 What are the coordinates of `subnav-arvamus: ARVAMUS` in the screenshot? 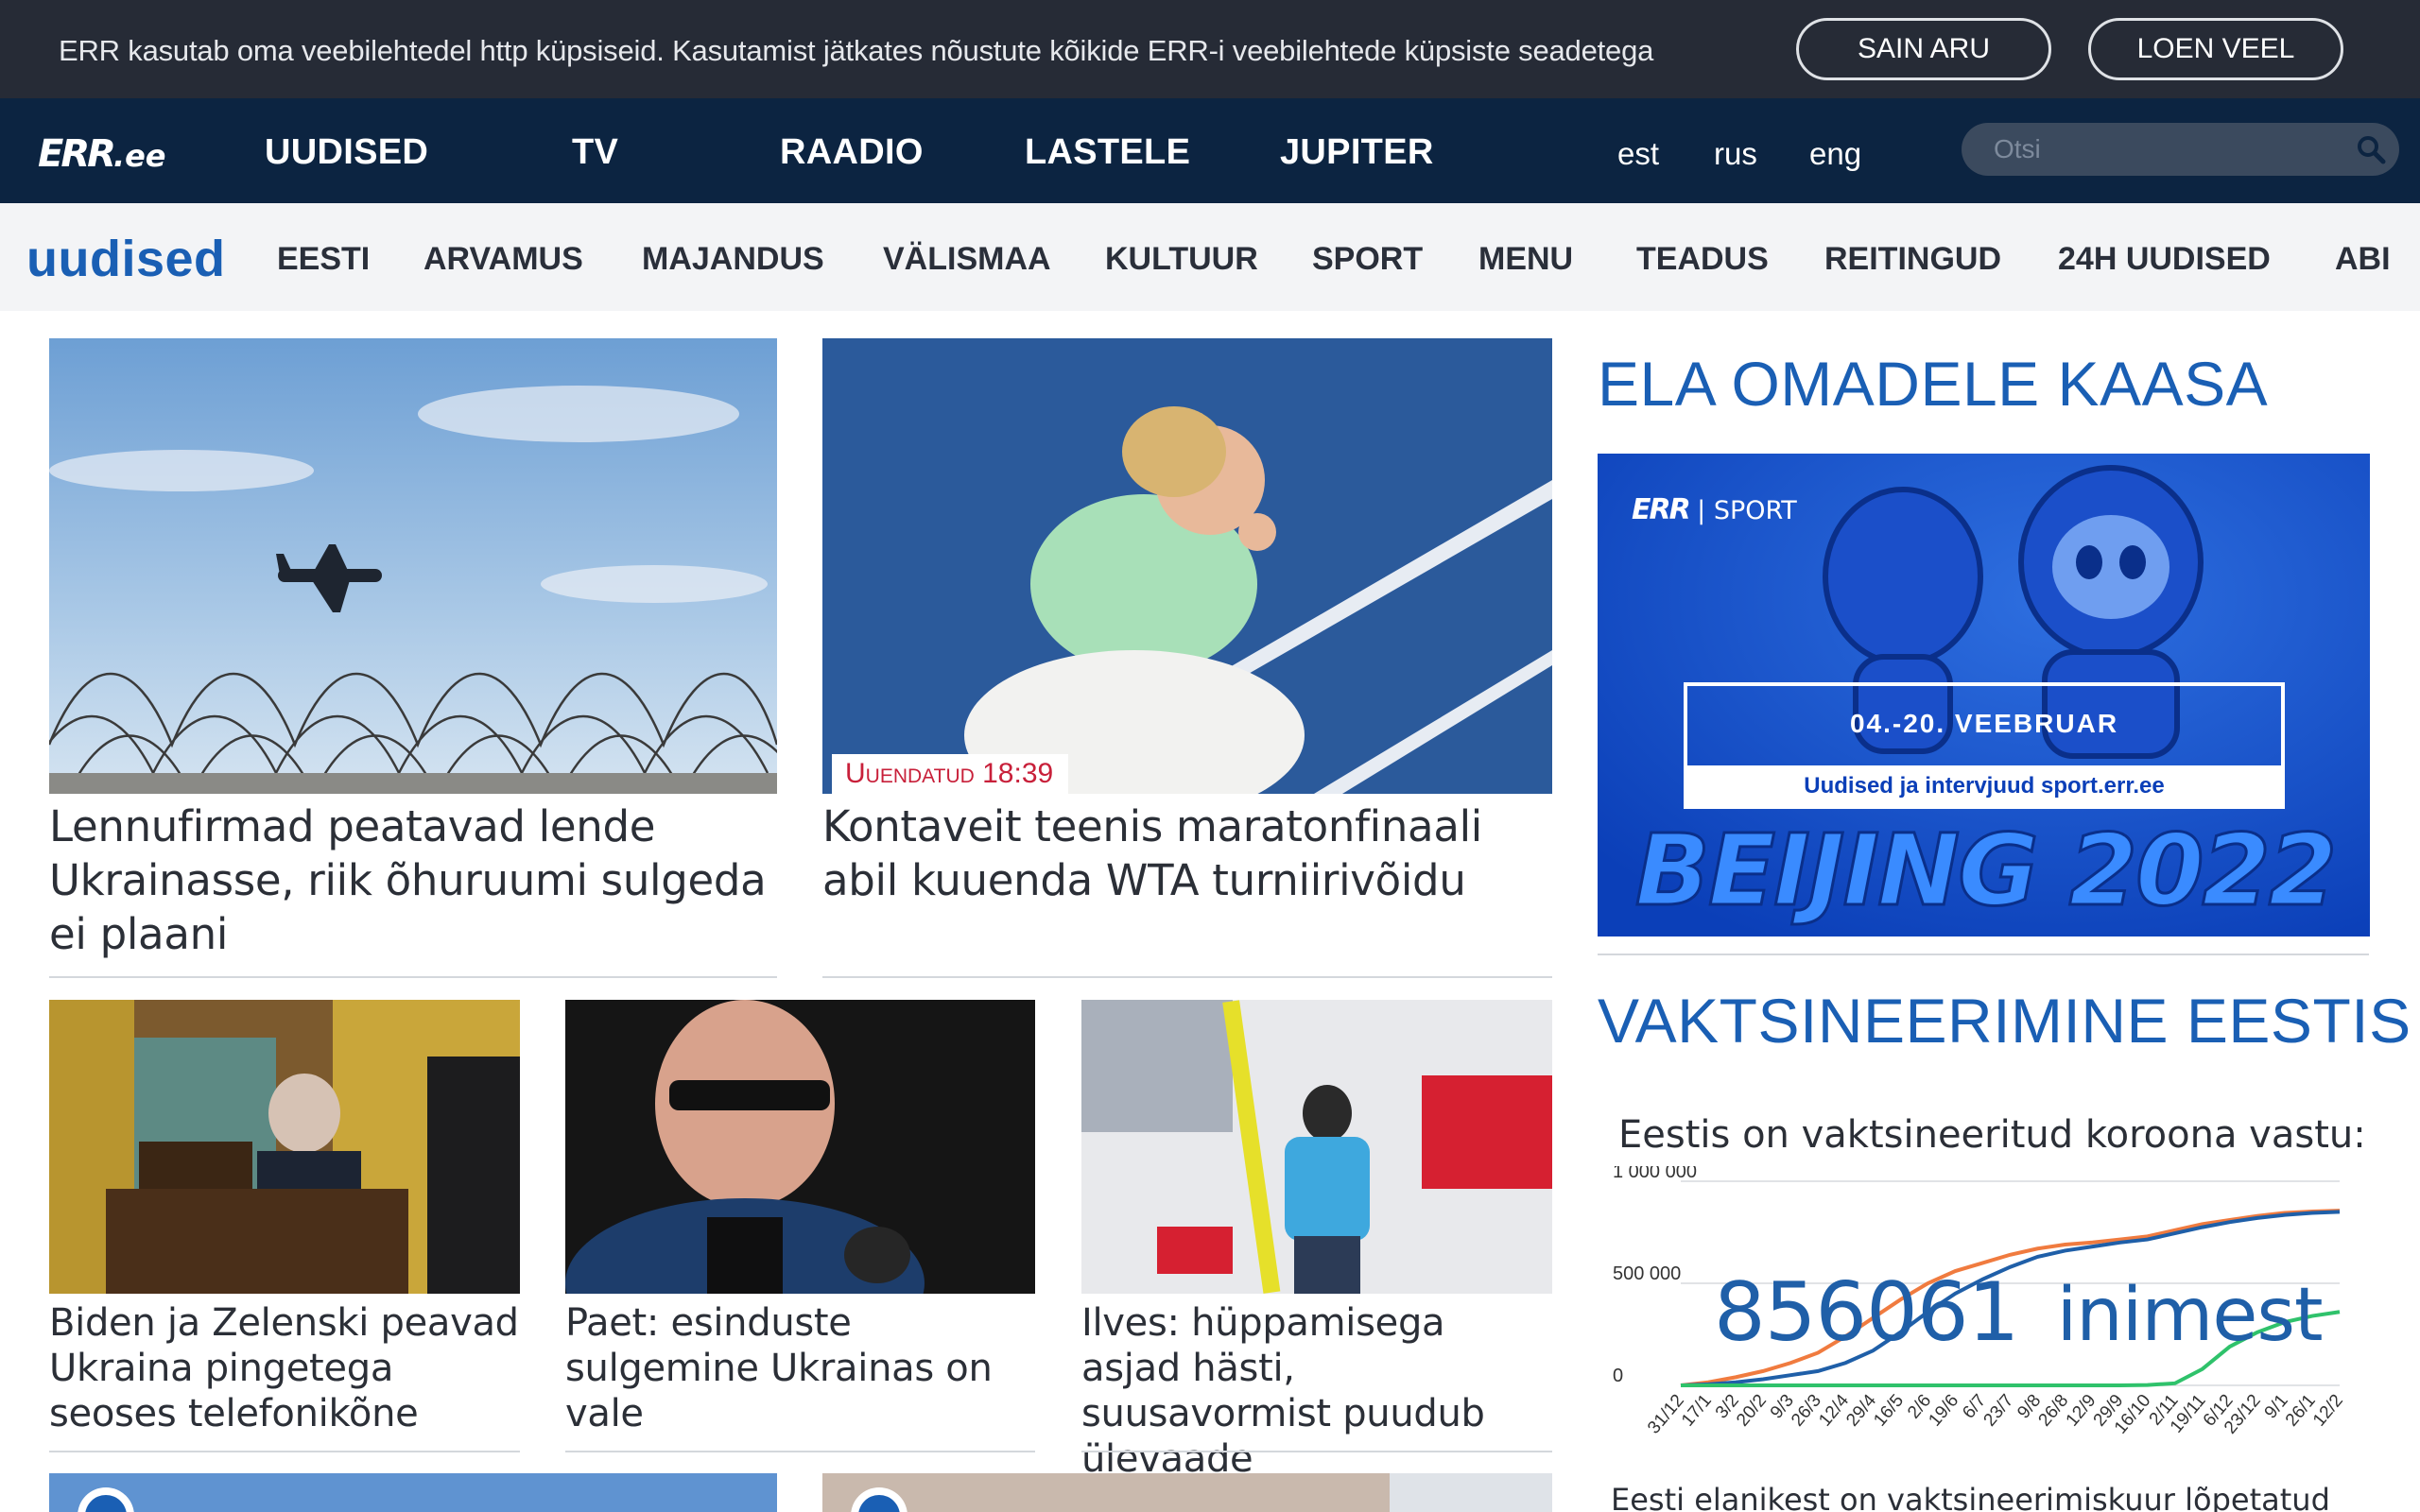 It's located at (504, 259).